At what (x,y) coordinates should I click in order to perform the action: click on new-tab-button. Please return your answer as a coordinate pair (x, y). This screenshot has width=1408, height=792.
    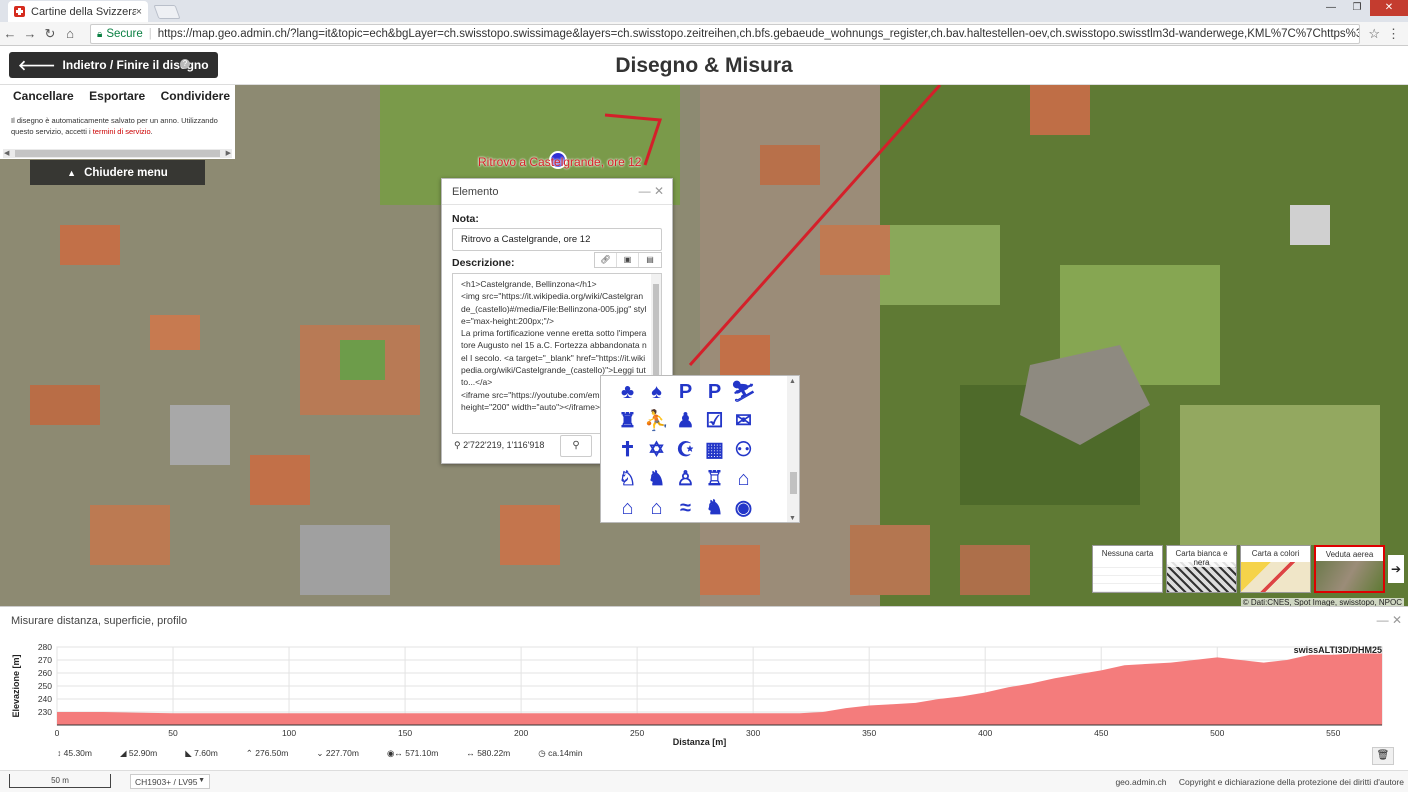
    Looking at the image, I should click on (167, 12).